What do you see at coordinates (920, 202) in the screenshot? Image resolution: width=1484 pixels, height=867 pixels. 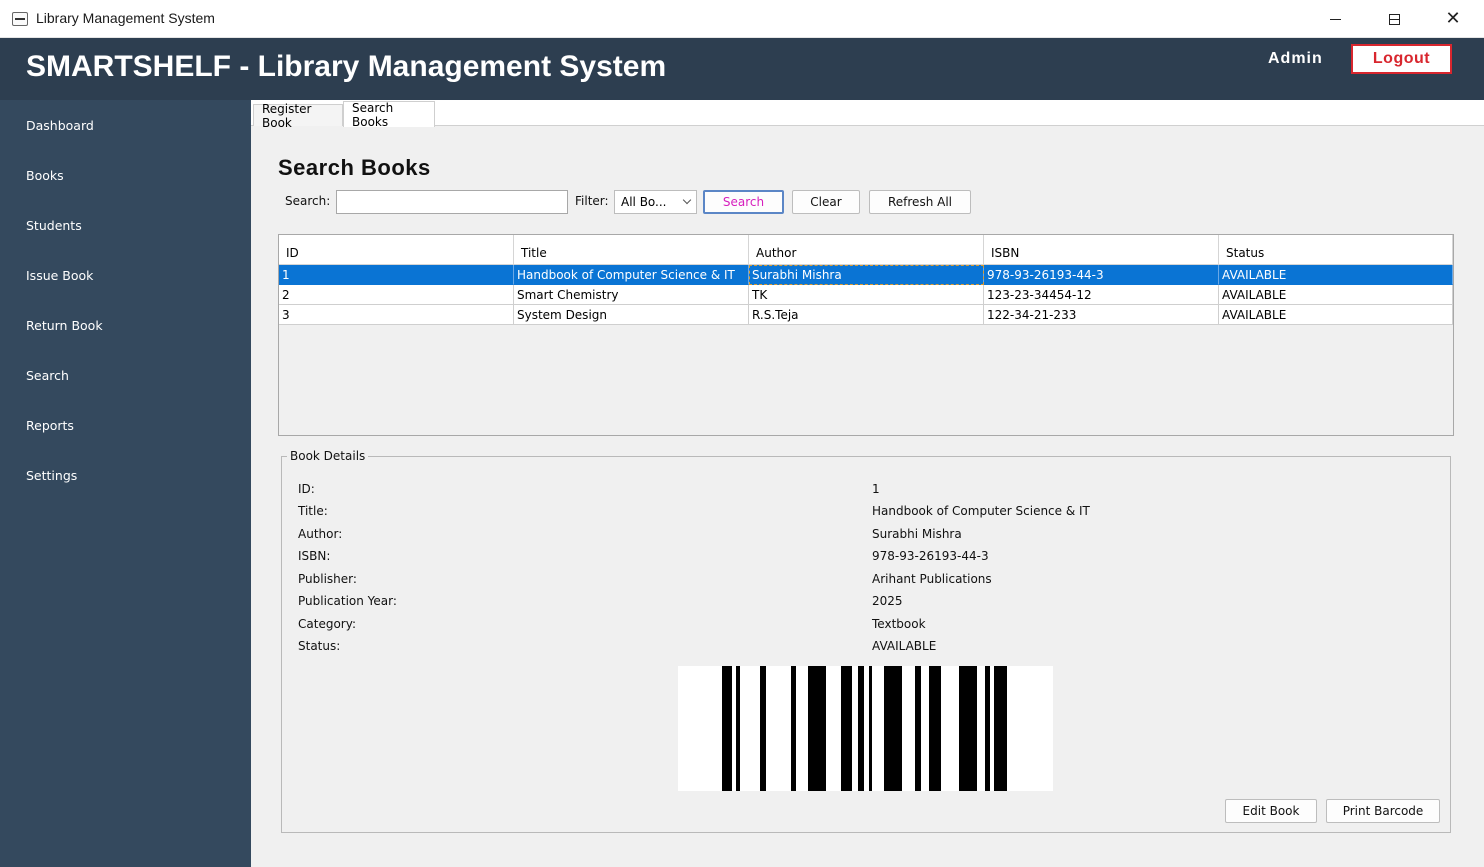 I see `refresh-all-button: Refresh All` at bounding box center [920, 202].